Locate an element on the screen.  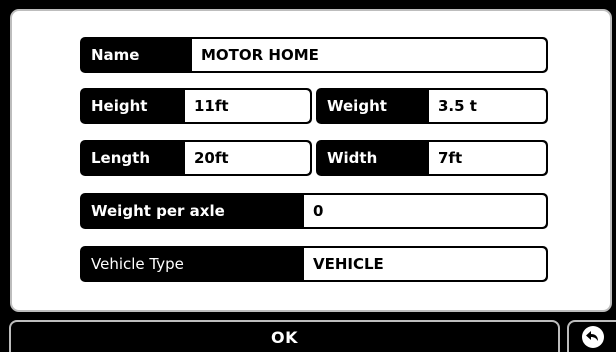
ok-button: OK is located at coordinates (284, 336).